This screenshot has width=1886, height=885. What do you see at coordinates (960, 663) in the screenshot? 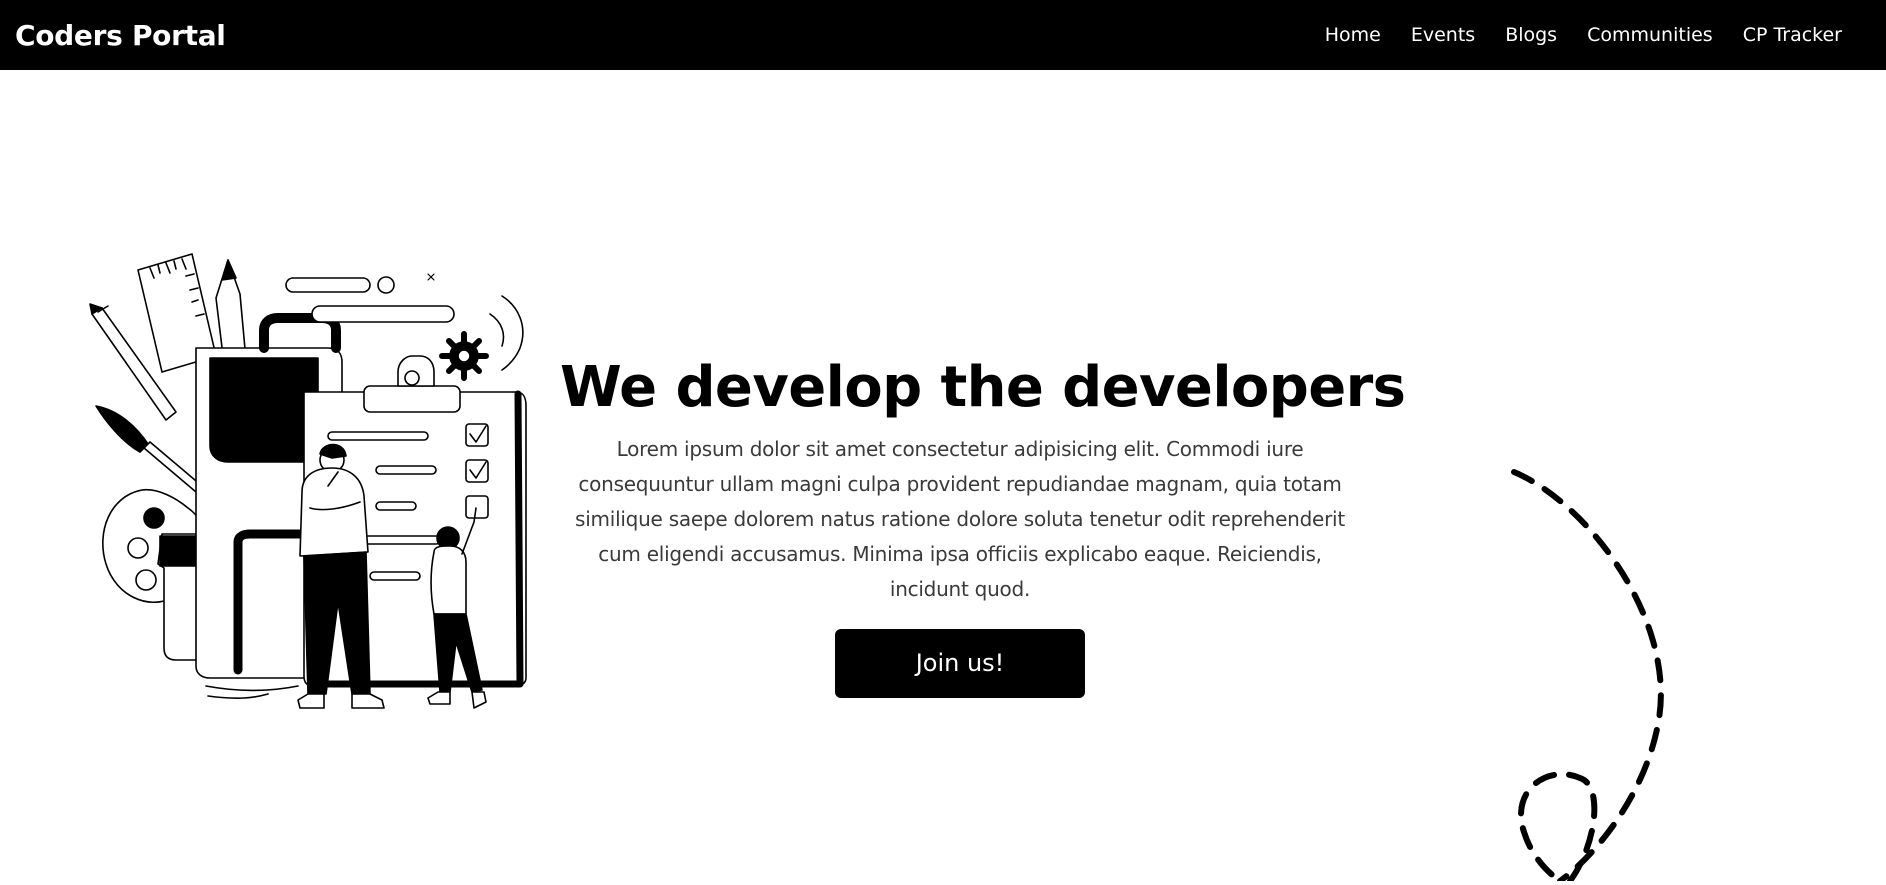
I see `join-us-button: Join us!` at bounding box center [960, 663].